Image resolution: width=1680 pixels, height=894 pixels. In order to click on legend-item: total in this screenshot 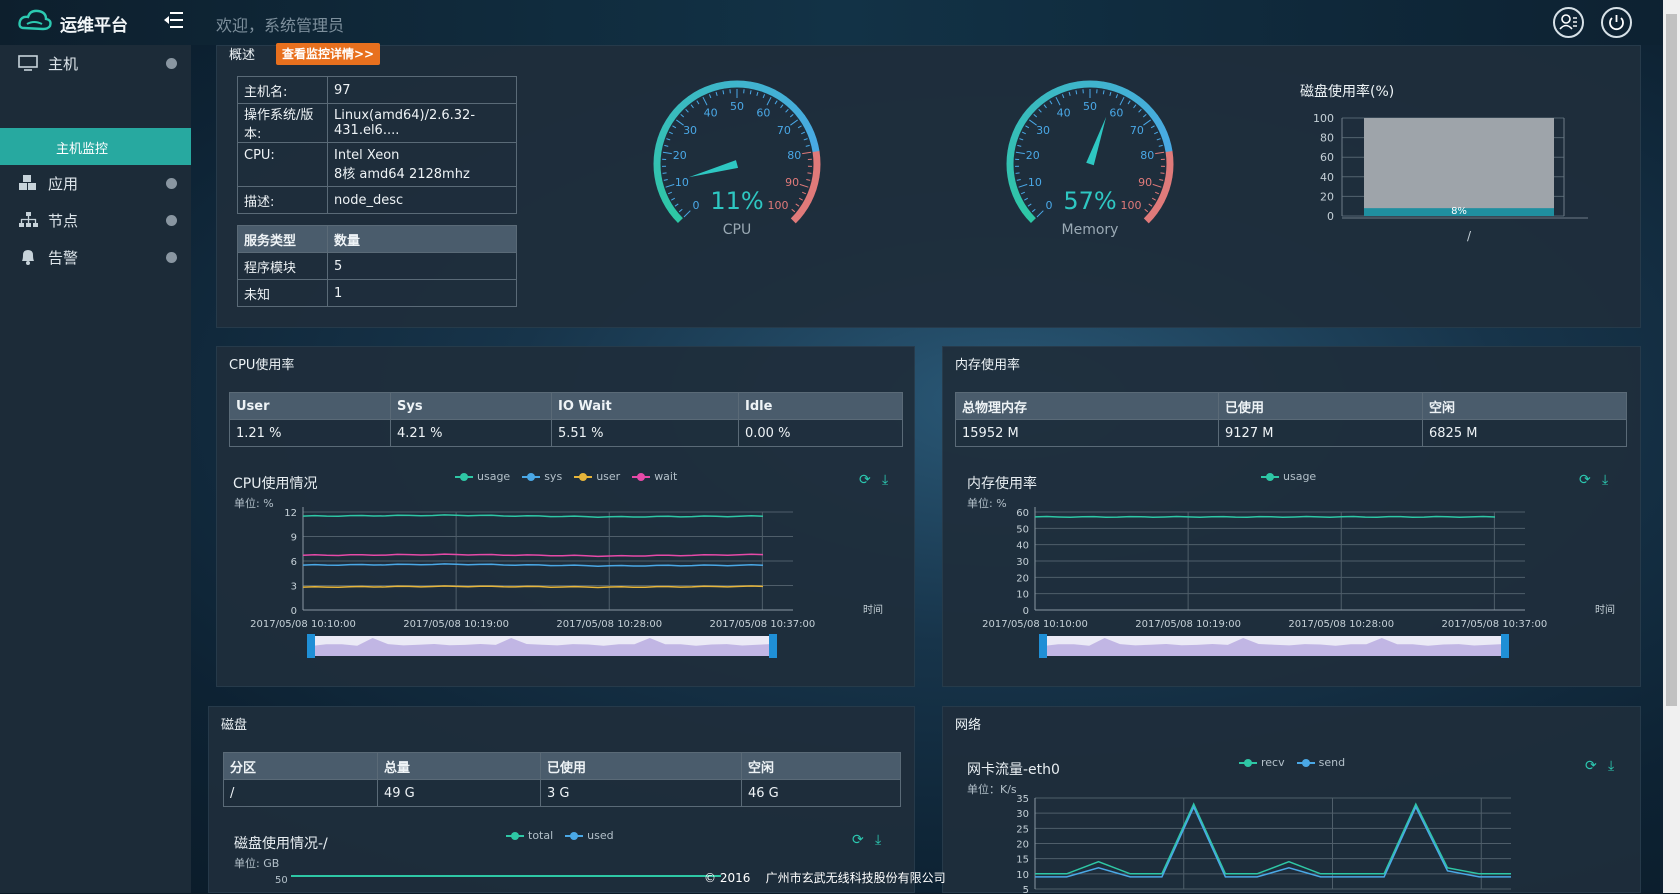, I will do `click(529, 835)`.